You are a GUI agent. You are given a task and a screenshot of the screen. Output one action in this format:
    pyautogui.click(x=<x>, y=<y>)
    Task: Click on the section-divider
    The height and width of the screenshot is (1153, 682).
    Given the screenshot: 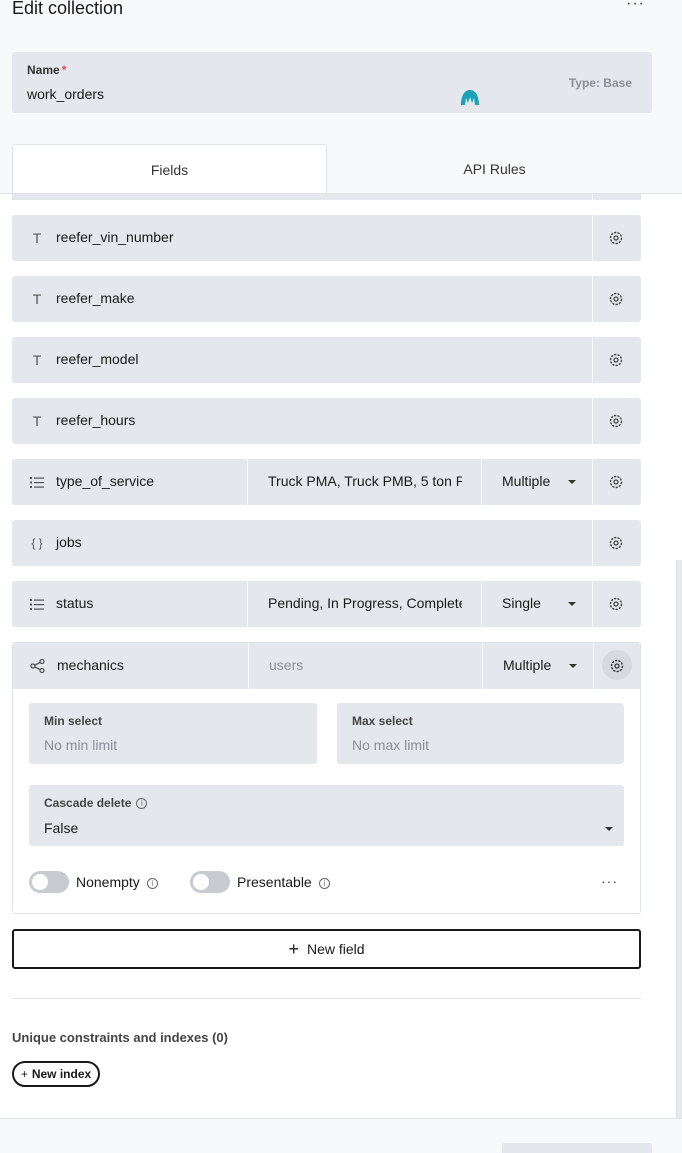 What is the action you would take?
    pyautogui.click(x=326, y=998)
    